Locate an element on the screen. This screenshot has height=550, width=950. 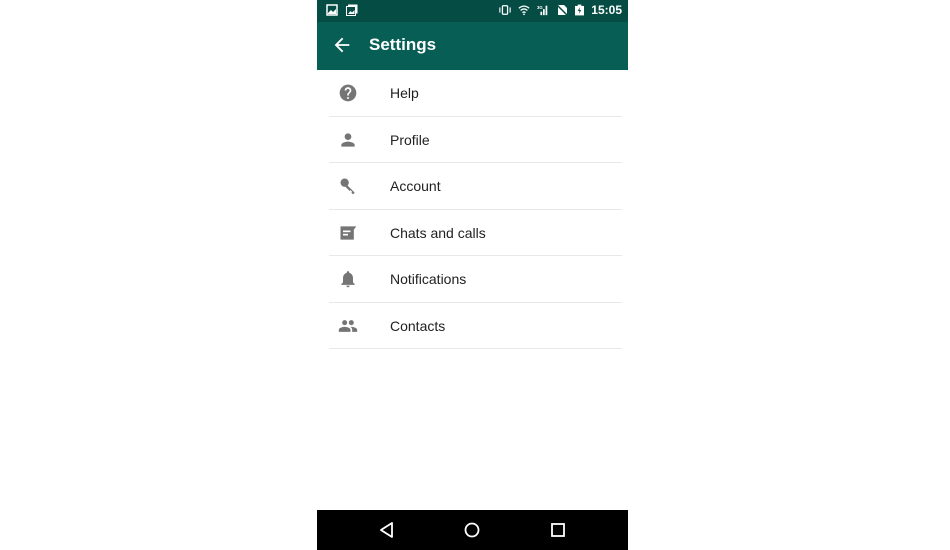
status-time: 15:05 is located at coordinates (606, 10).